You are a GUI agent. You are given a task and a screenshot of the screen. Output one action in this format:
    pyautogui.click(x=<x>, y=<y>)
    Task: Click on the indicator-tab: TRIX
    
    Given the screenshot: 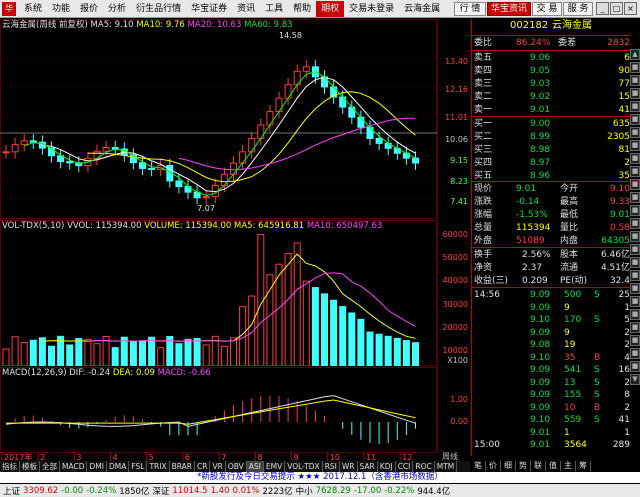 What is the action you would take?
    pyautogui.click(x=158, y=466)
    